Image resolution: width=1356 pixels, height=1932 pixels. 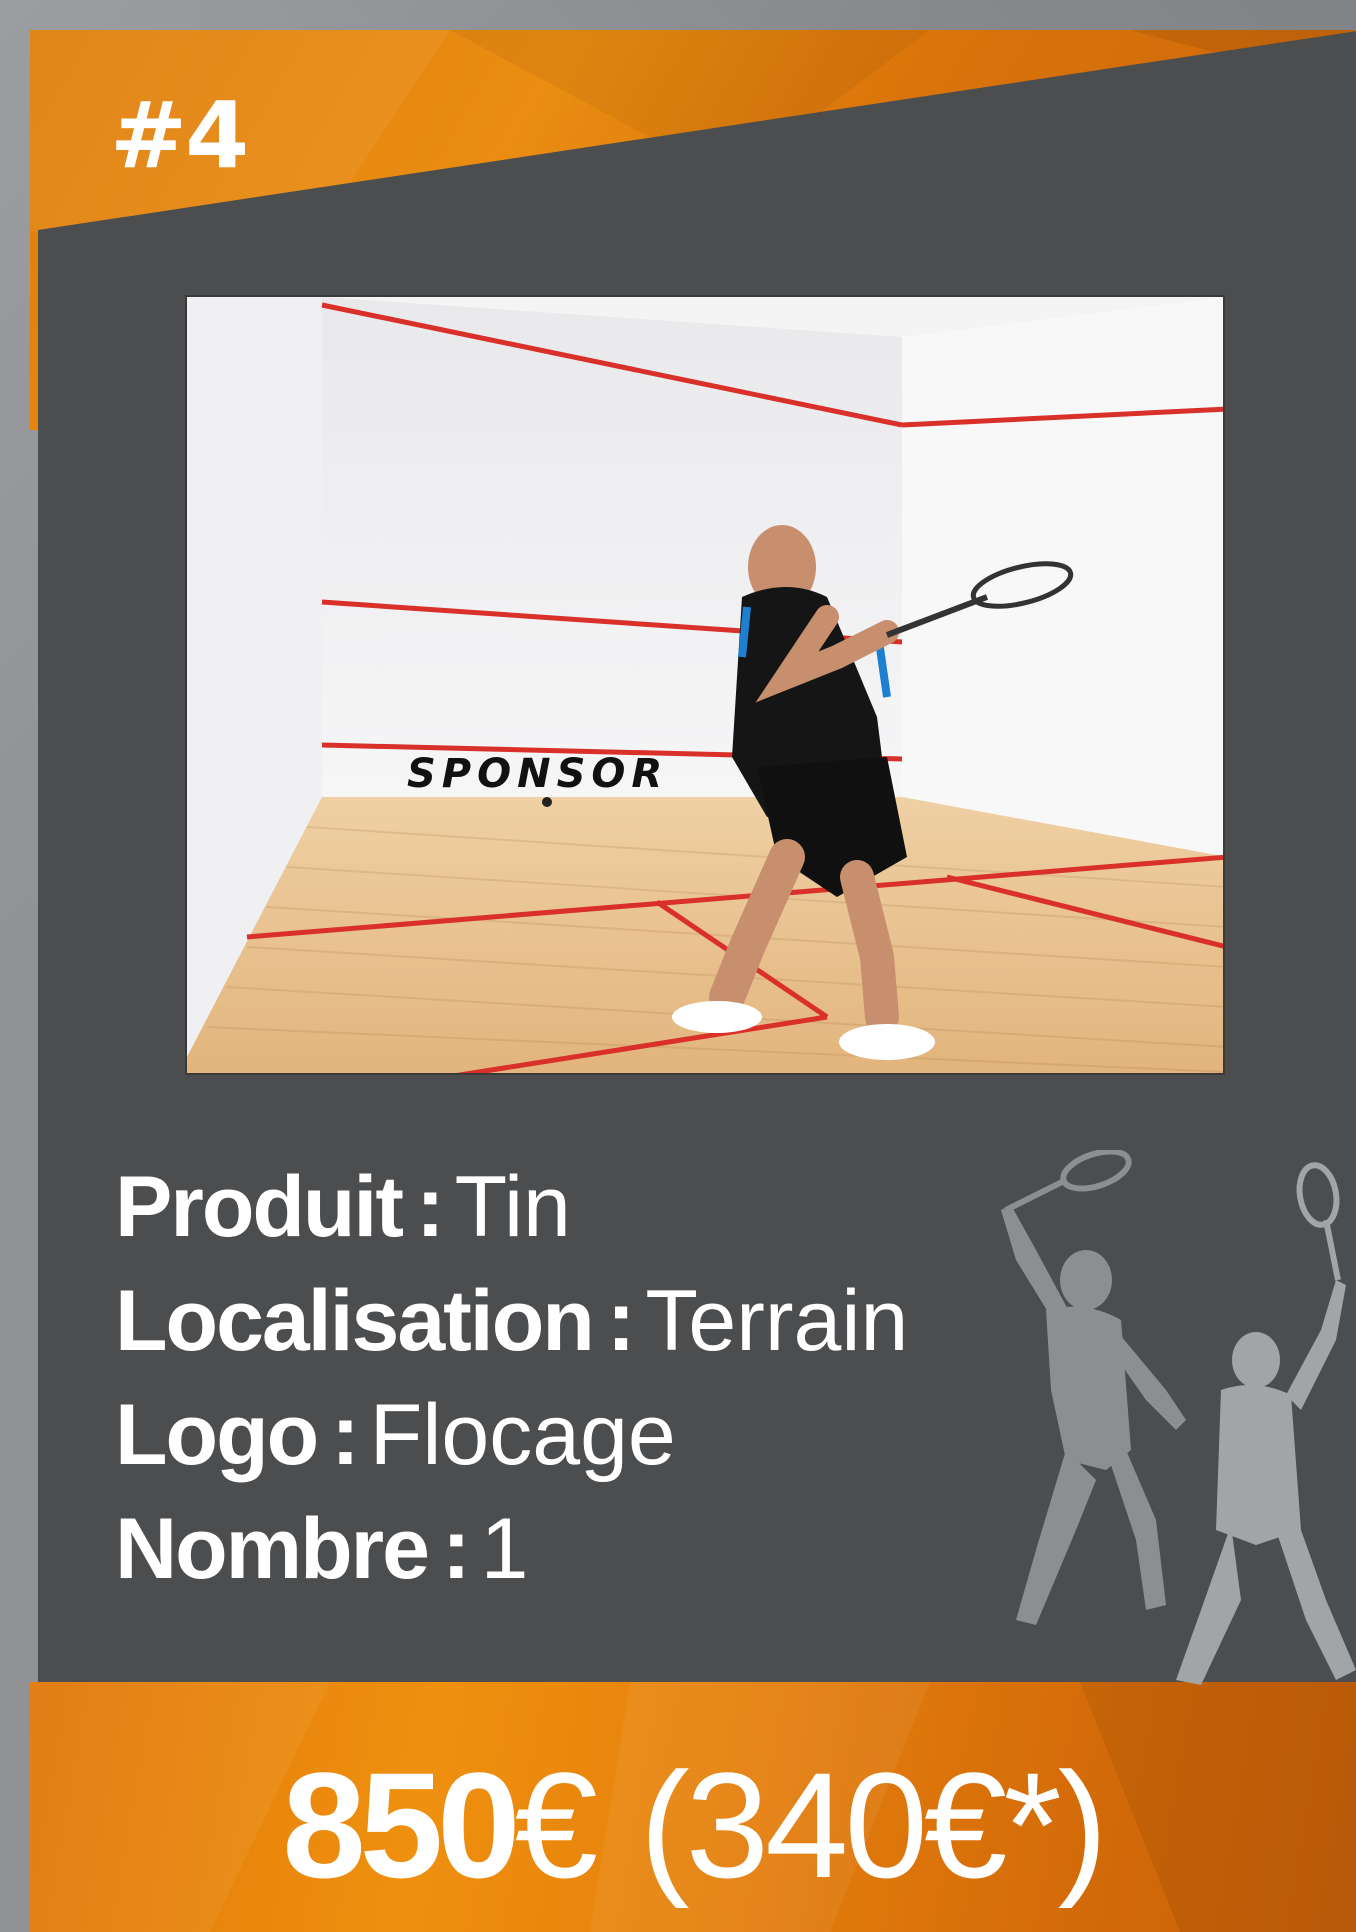 What do you see at coordinates (1178, 1417) in the screenshot?
I see `squash-players-silhouette-icon` at bounding box center [1178, 1417].